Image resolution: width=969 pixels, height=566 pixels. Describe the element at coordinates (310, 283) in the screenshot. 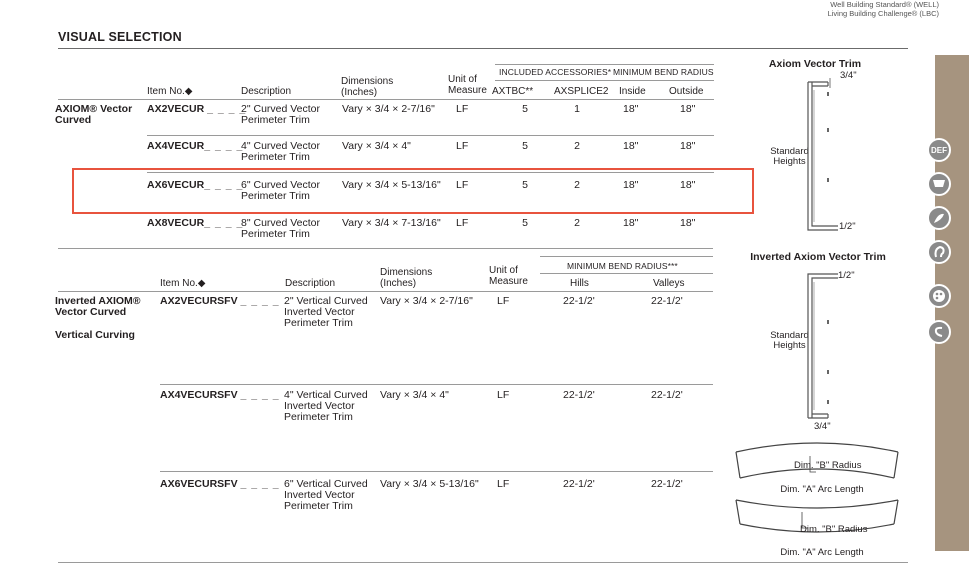

I see `header-description-2: Description` at that location.